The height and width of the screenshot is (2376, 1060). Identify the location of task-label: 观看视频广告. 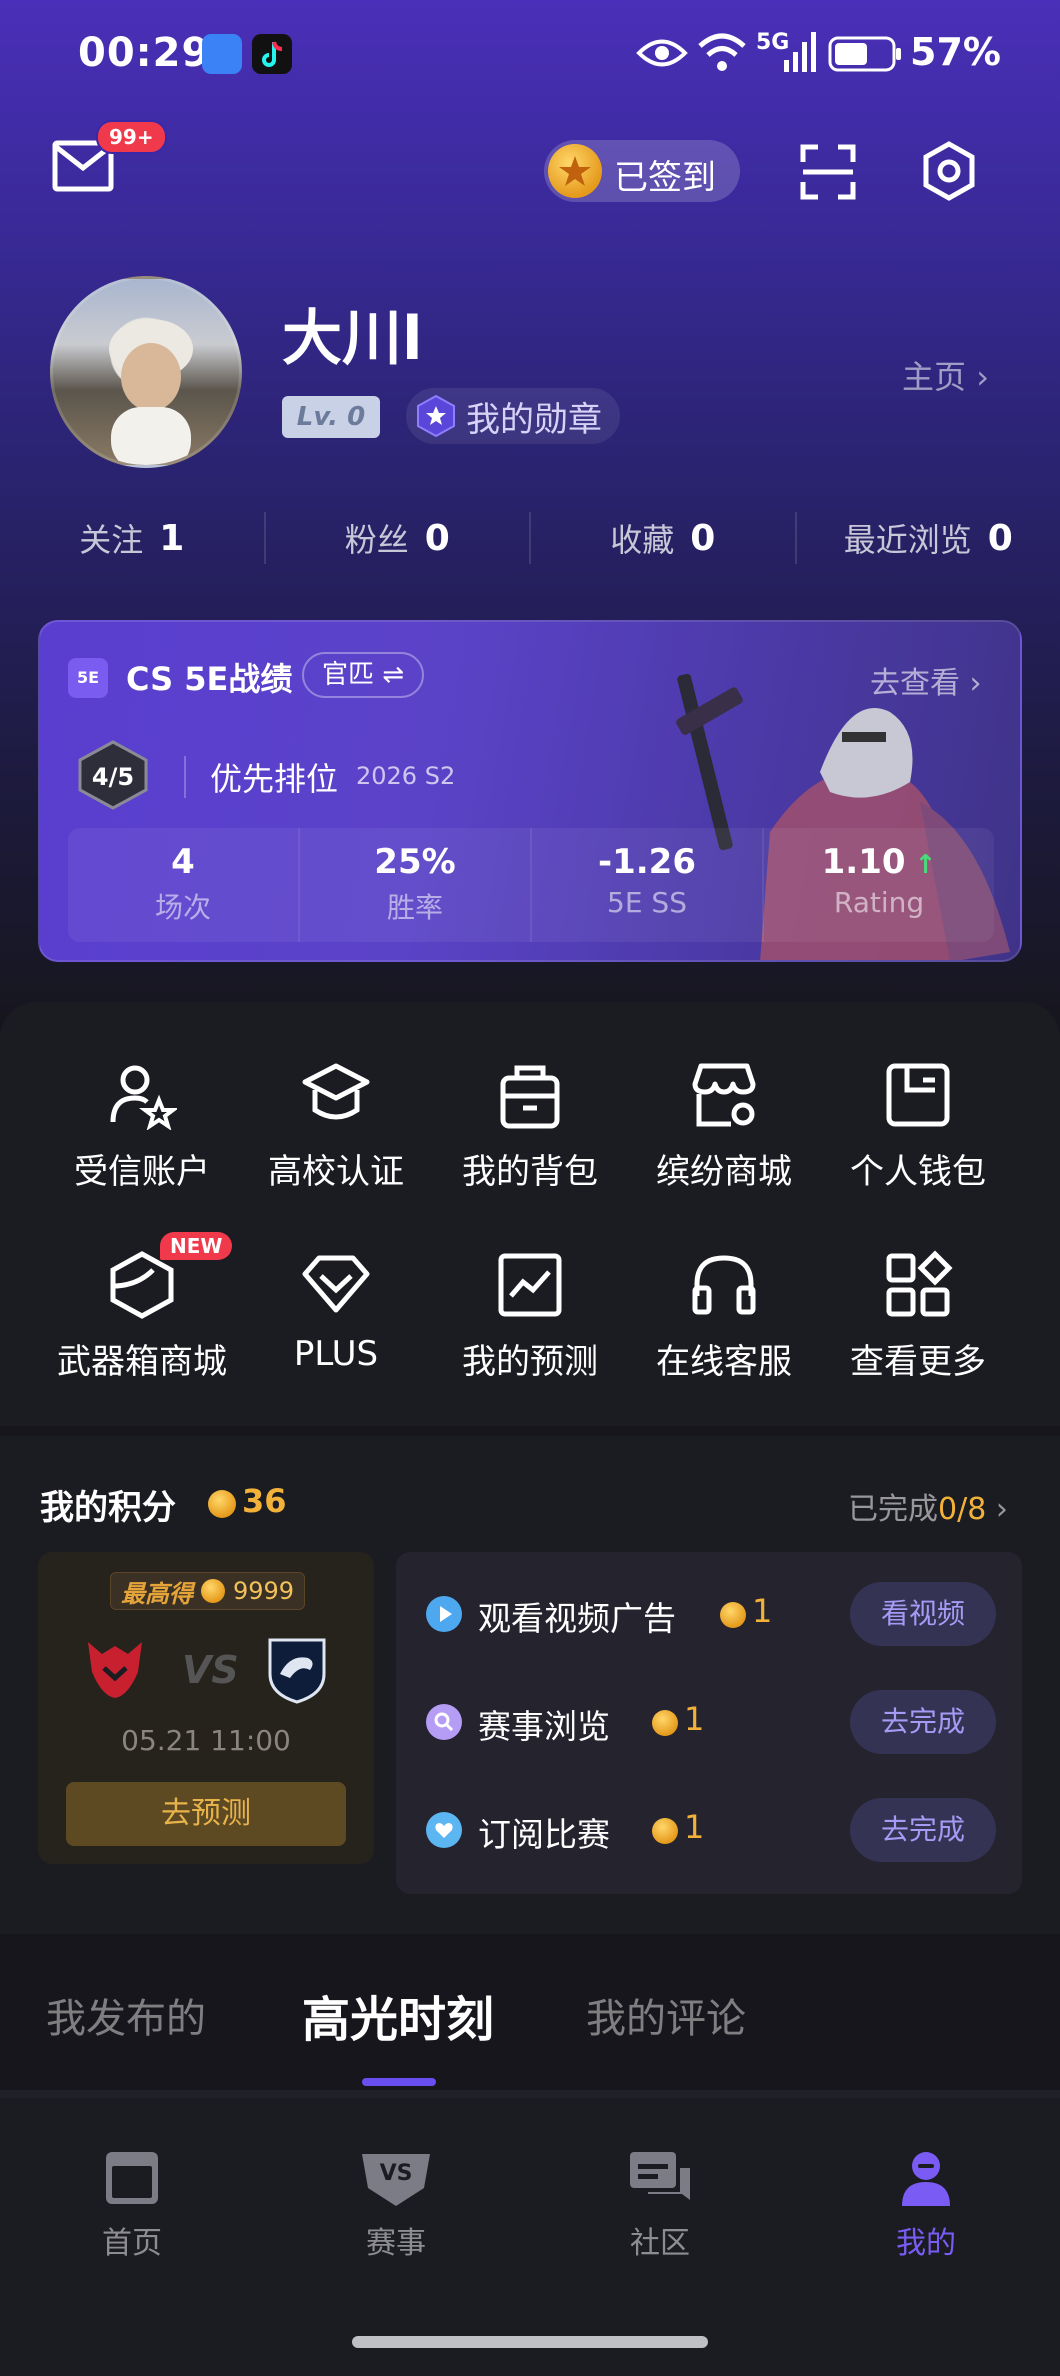
(577, 1618).